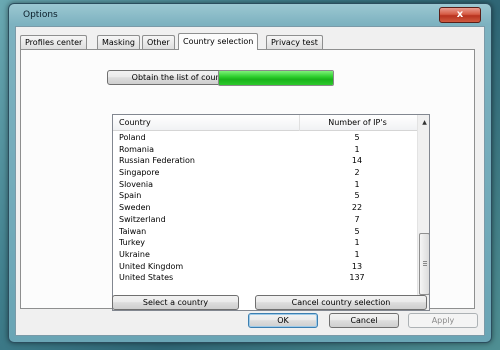 Image resolution: width=500 pixels, height=350 pixels. I want to click on country-name: United States, so click(146, 278).